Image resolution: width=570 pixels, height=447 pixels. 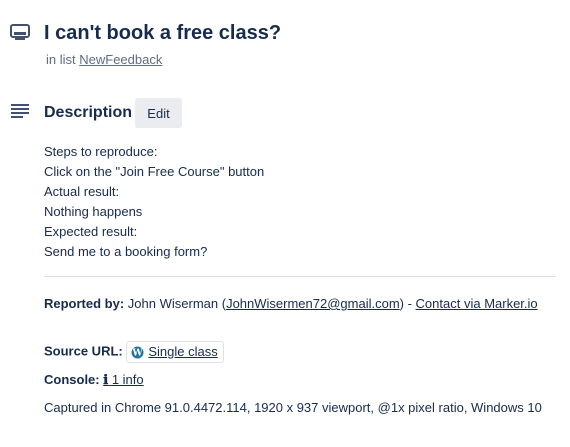 I want to click on console: Console: ℹ 1 info, so click(x=304, y=380).